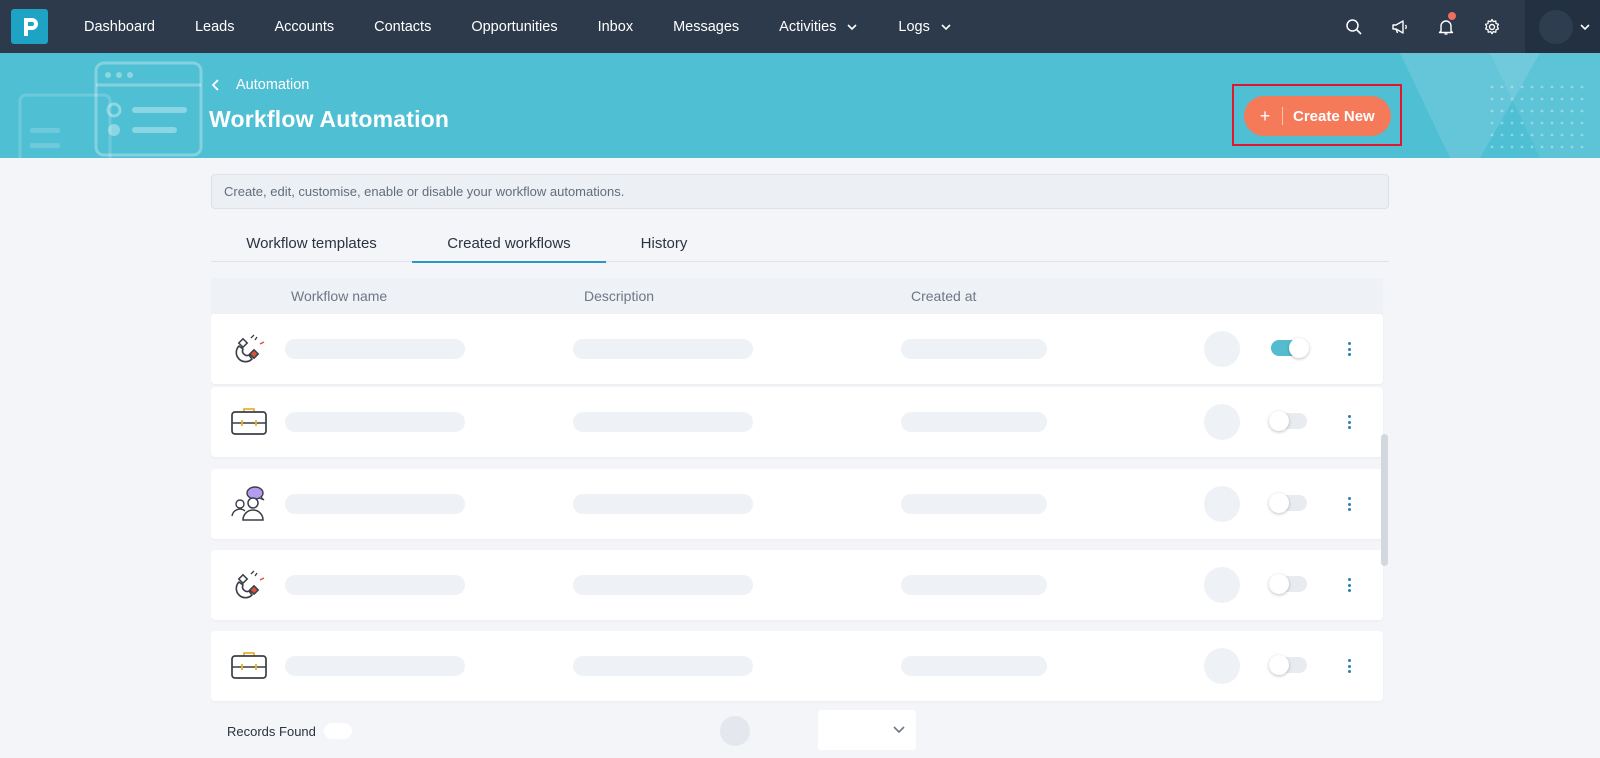 The width and height of the screenshot is (1600, 758). I want to click on search-button, so click(1354, 26).